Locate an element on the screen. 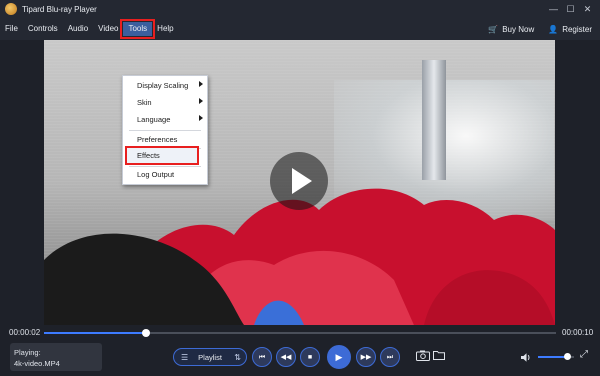  register-label: Register is located at coordinates (577, 29).